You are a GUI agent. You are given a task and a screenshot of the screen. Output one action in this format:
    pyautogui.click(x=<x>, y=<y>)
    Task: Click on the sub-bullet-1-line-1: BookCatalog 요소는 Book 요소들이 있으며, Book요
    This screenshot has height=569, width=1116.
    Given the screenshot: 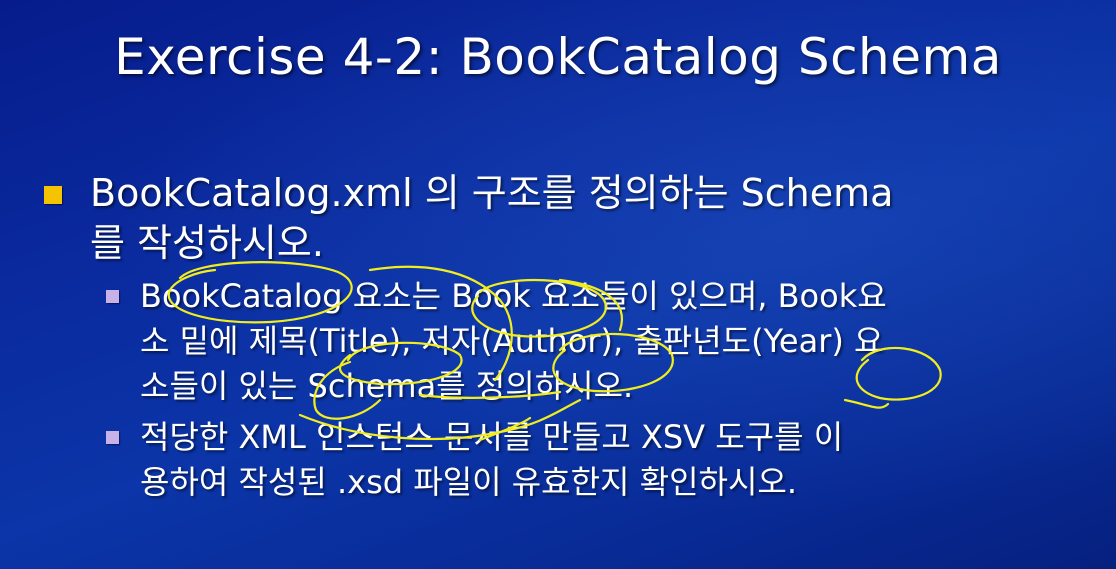 What is the action you would take?
    pyautogui.click(x=513, y=296)
    